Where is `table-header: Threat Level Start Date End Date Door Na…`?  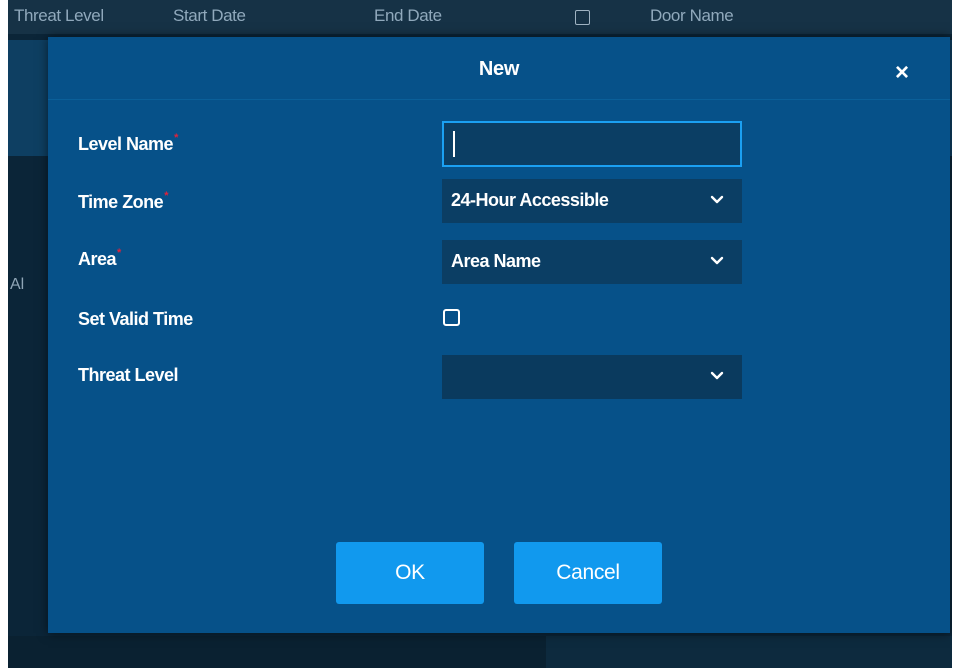
table-header: Threat Level Start Date End Date Door Na… is located at coordinates (480, 17).